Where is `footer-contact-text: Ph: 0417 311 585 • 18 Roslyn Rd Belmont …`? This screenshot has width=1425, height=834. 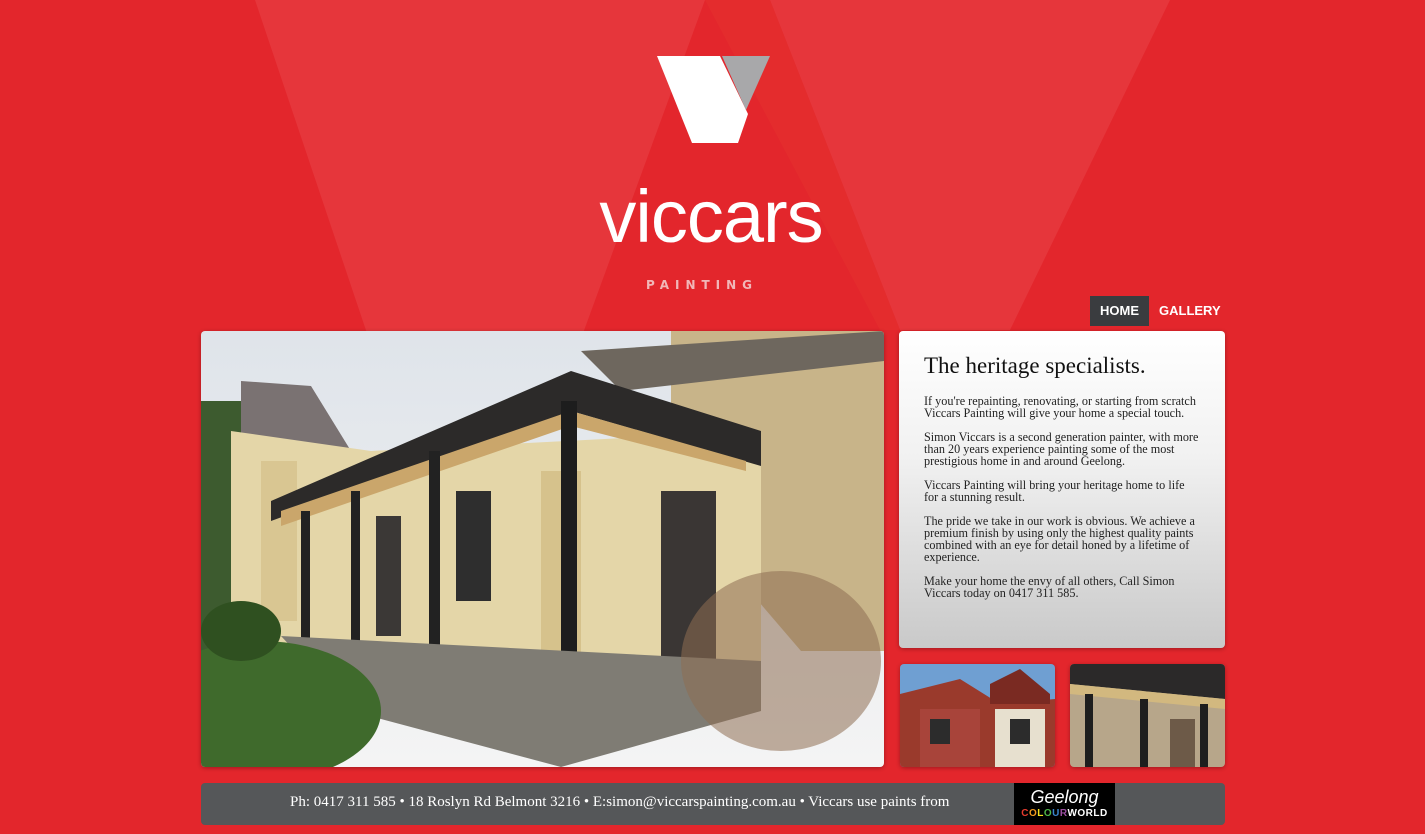
footer-contact-text: Ph: 0417 311 585 • 18 Roslyn Rd Belmont … is located at coordinates (620, 802).